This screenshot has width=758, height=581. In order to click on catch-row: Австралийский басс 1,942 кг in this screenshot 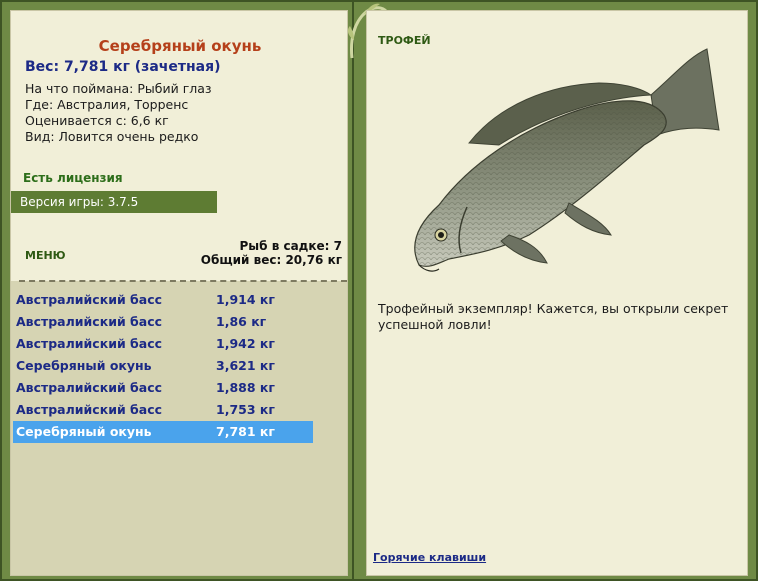, I will do `click(163, 344)`.